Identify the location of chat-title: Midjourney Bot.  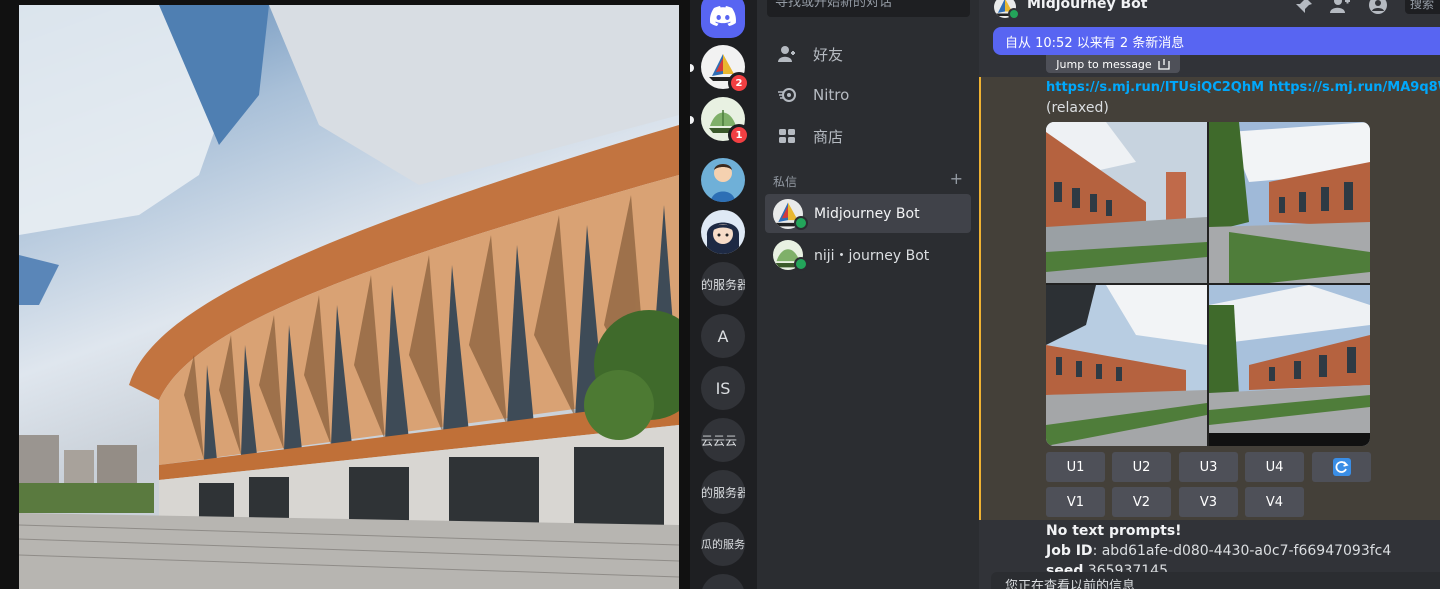
(1087, 6).